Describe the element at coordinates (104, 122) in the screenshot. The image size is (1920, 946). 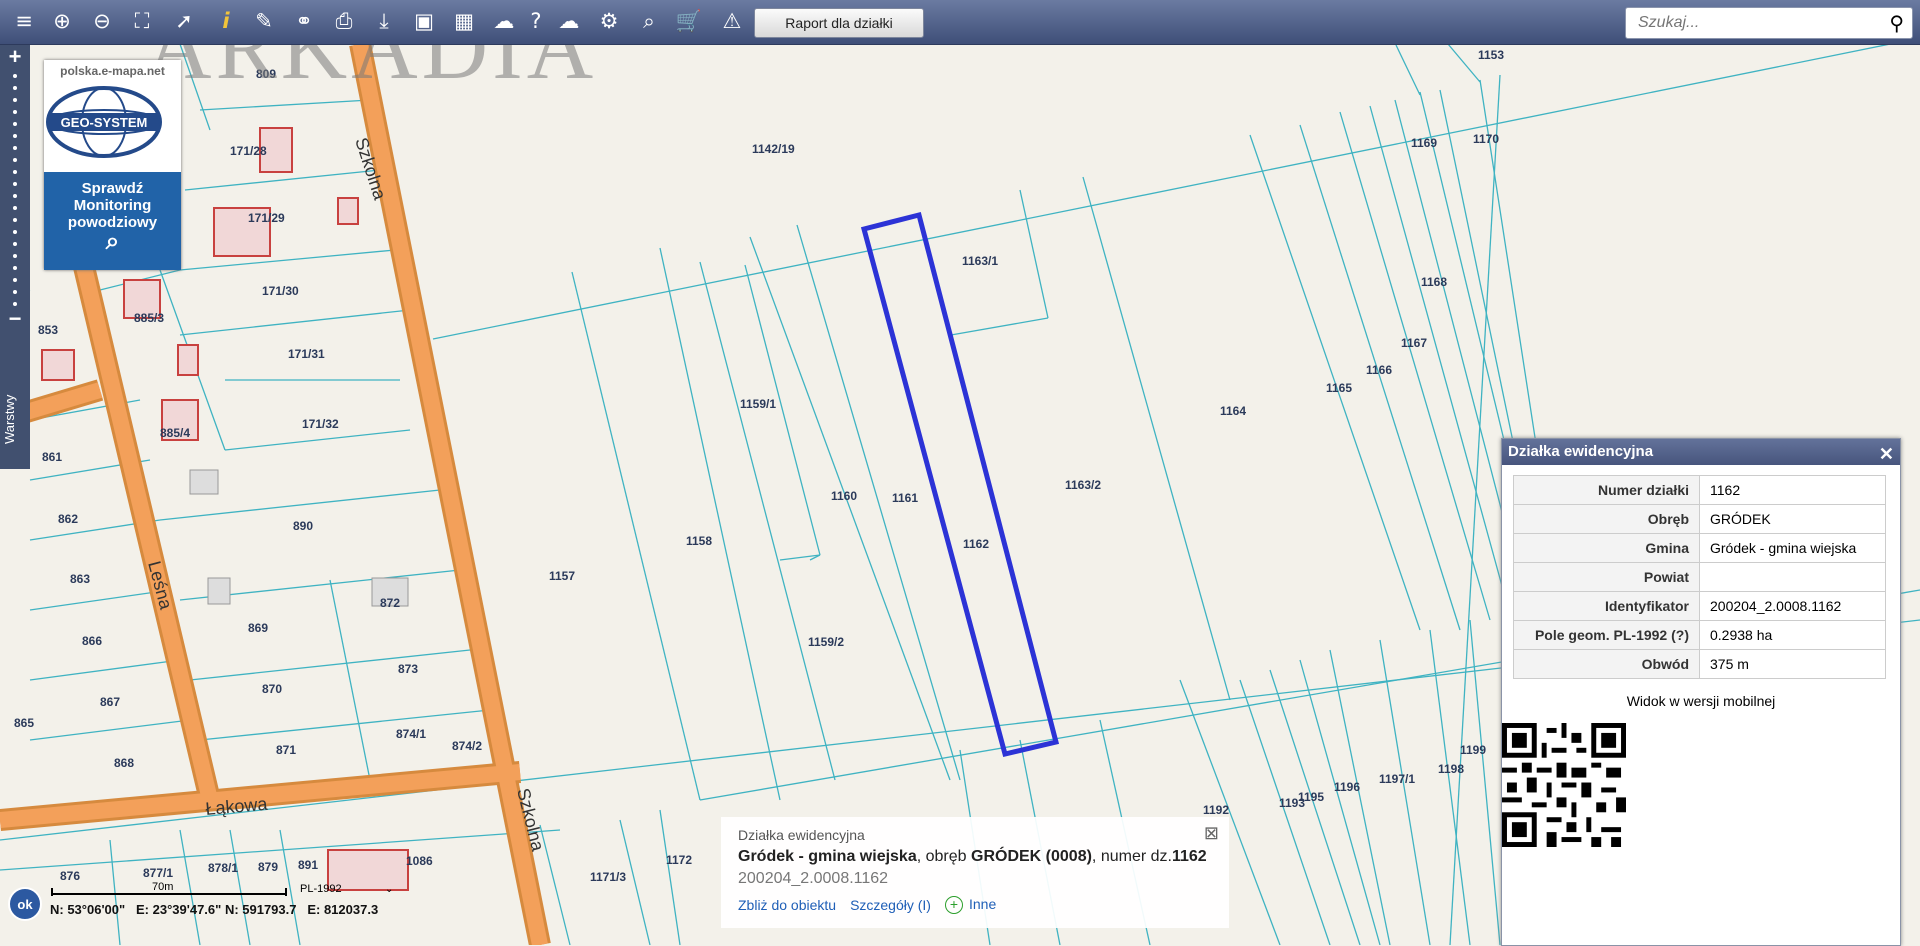
I see `geo-system-logo: GEO-SYSTEM` at that location.